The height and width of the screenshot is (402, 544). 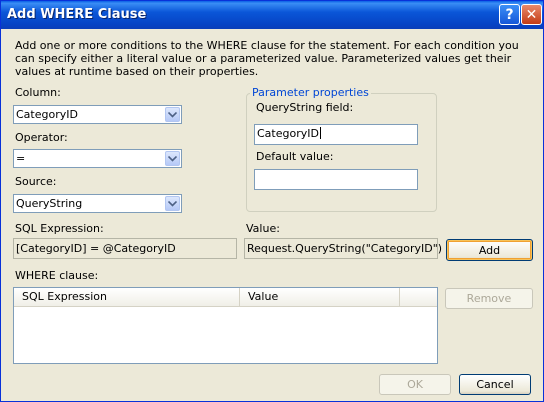 I want to click on help-icon: ?, so click(x=509, y=14).